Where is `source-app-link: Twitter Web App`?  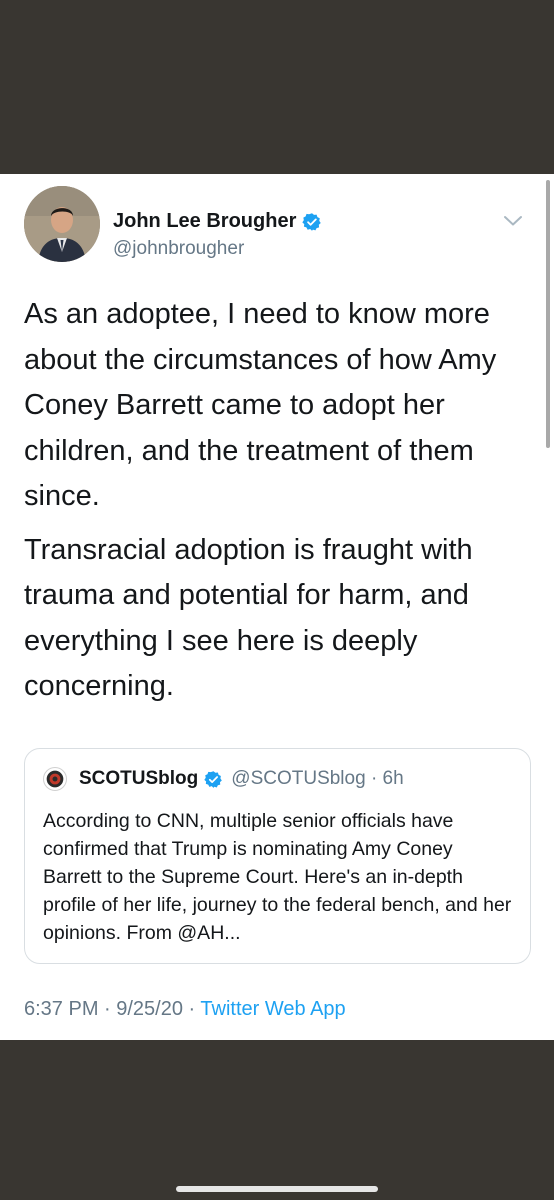
source-app-link: Twitter Web App is located at coordinates (272, 1009).